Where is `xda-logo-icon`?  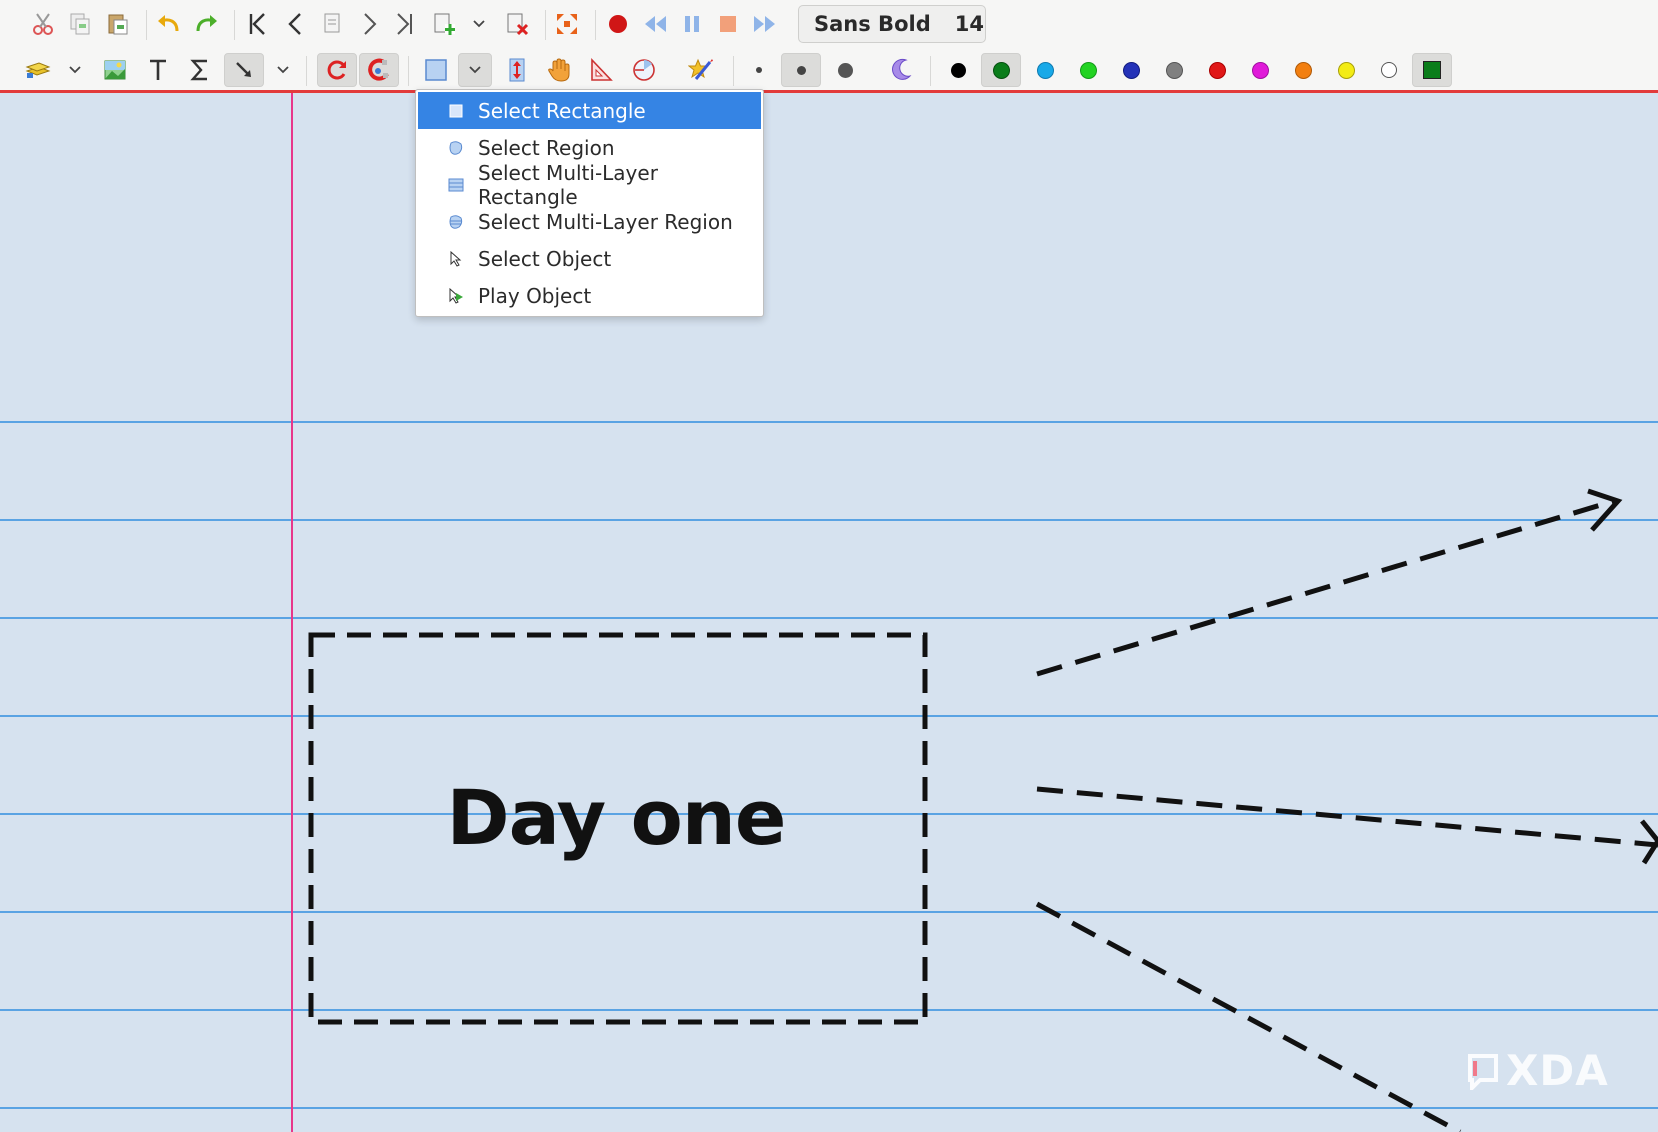 xda-logo-icon is located at coordinates (1483, 1071).